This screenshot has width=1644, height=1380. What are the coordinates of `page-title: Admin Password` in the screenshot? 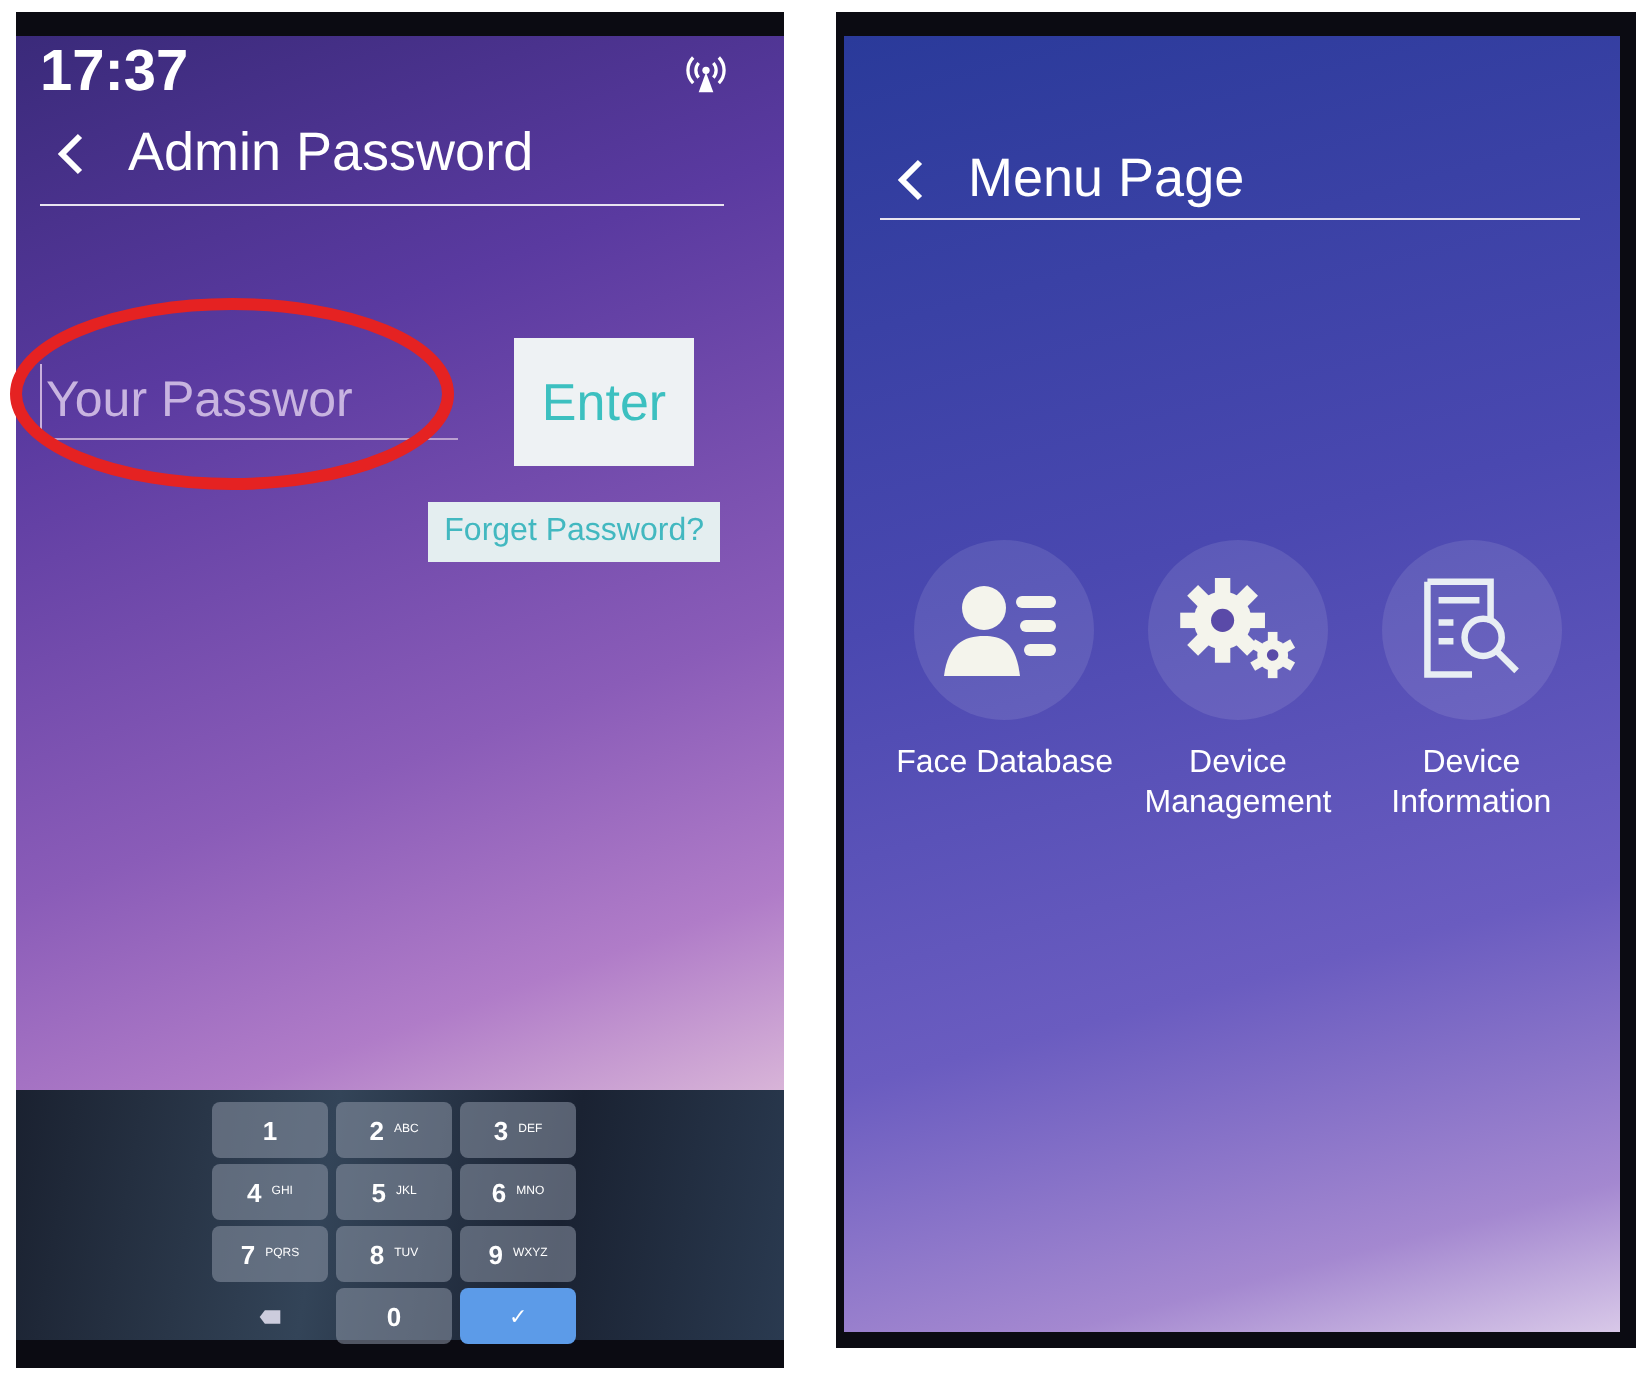 It's located at (331, 153).